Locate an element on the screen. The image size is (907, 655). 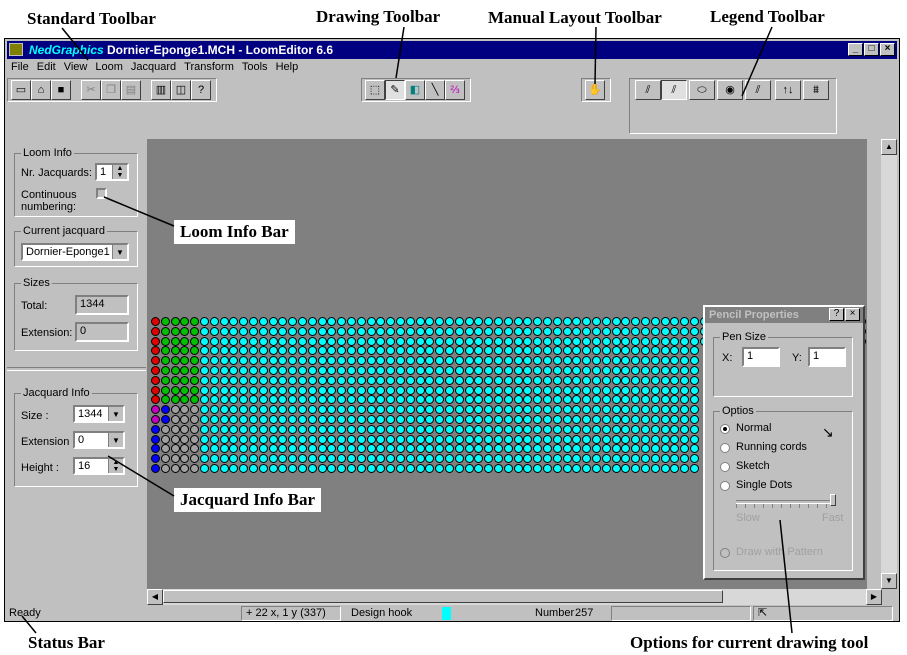
arrow-standard-toolbar is located at coordinates (75, 44).